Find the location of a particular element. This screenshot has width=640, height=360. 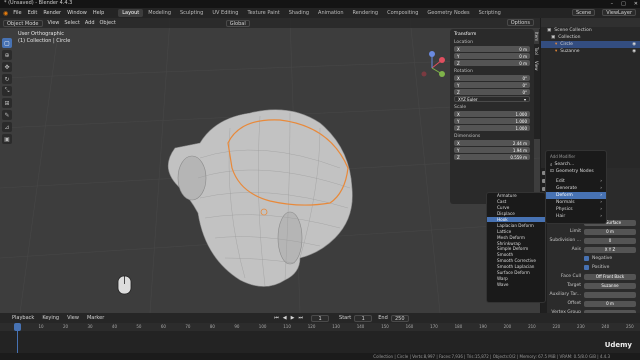

tab-uv-editing: UV Editing is located at coordinates (225, 13).